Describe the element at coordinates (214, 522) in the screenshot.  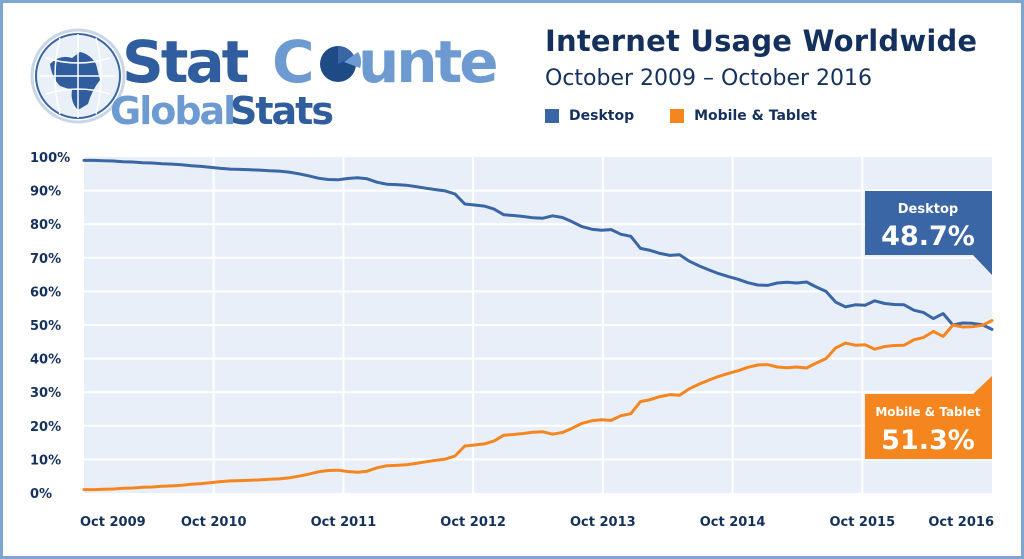
I see `x-tick-label: Oct 2010` at that location.